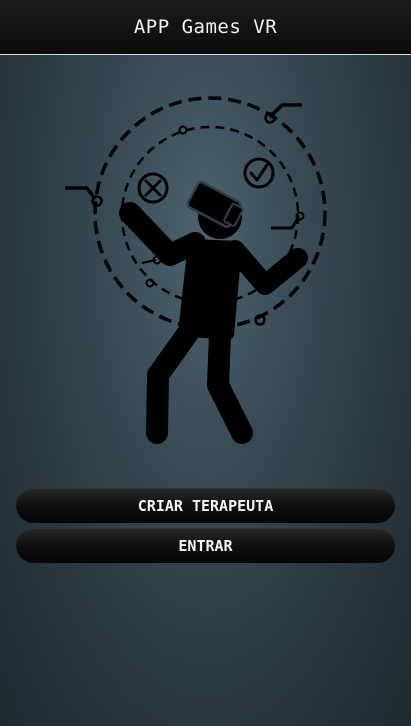  I want to click on app-header: APP Games VR, so click(205, 27).